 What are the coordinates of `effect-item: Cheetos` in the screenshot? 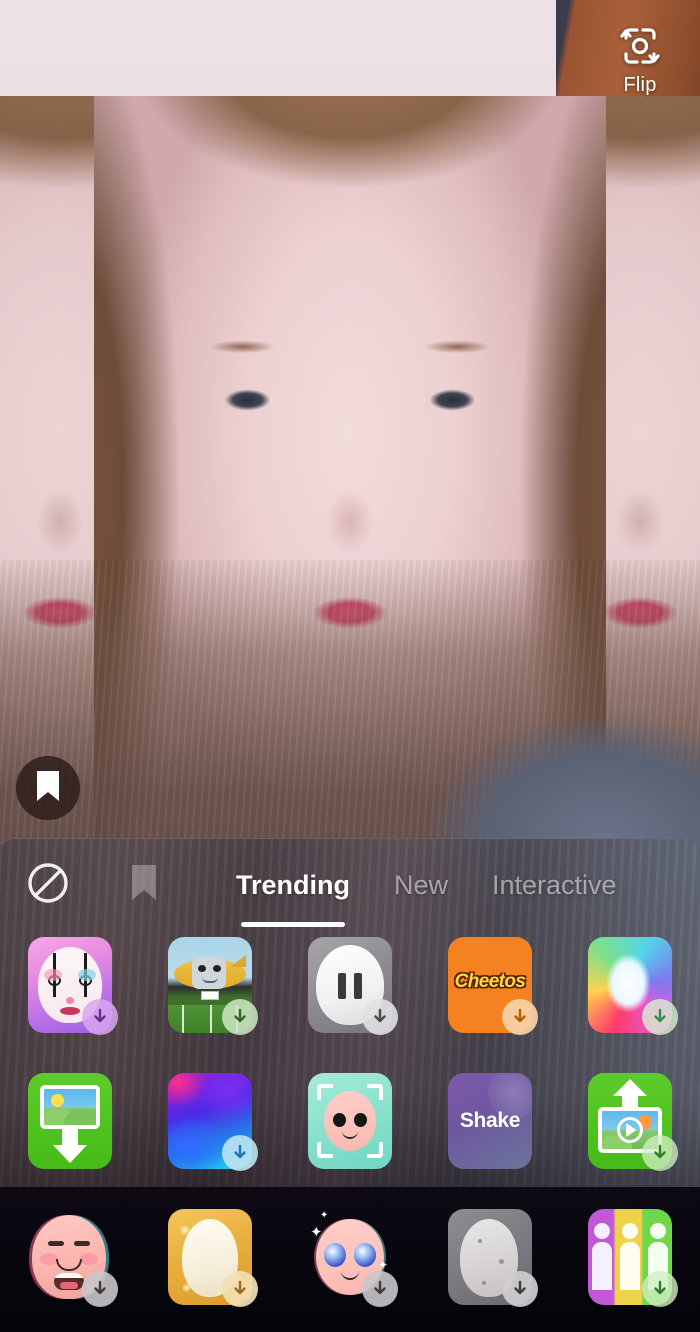 It's located at (493, 986).